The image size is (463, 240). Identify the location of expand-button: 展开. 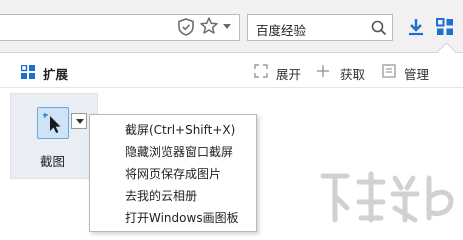
(288, 73).